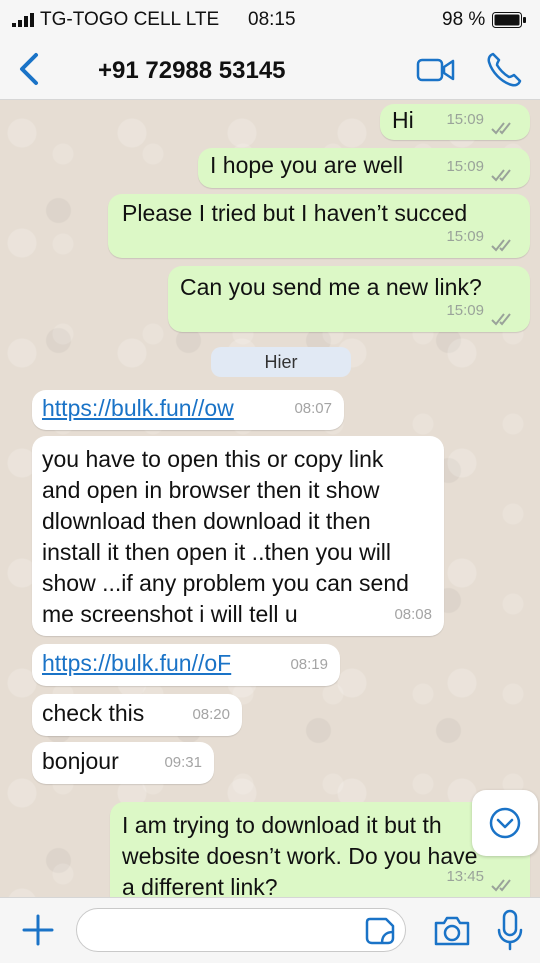 The height and width of the screenshot is (963, 540). Describe the element at coordinates (464, 19) in the screenshot. I see `battery-percentage: 98 %` at that location.